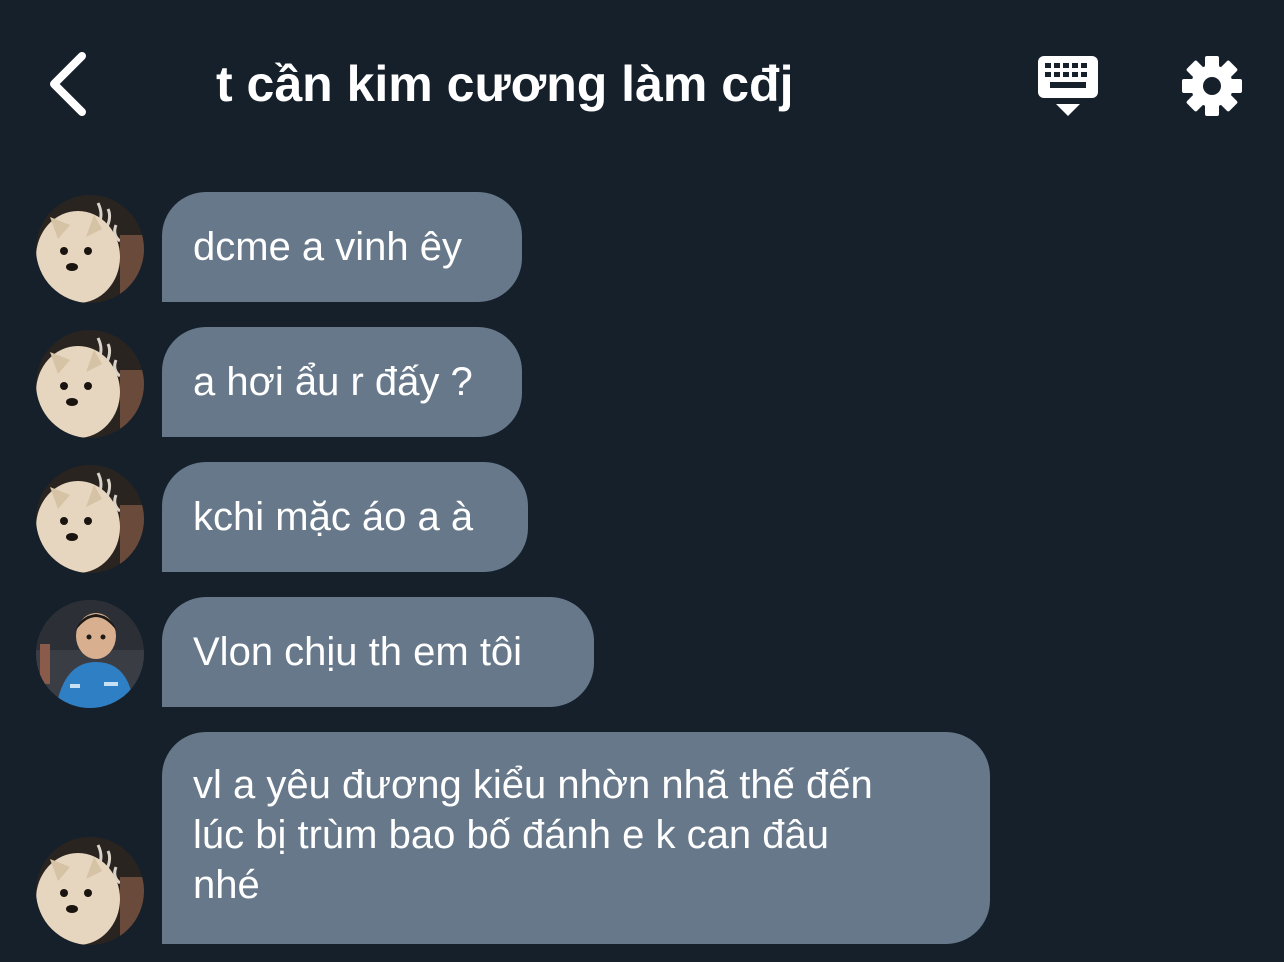 This screenshot has width=1284, height=962. What do you see at coordinates (642, 652) in the screenshot?
I see `message-row: Vlon chịu th em tôi` at bounding box center [642, 652].